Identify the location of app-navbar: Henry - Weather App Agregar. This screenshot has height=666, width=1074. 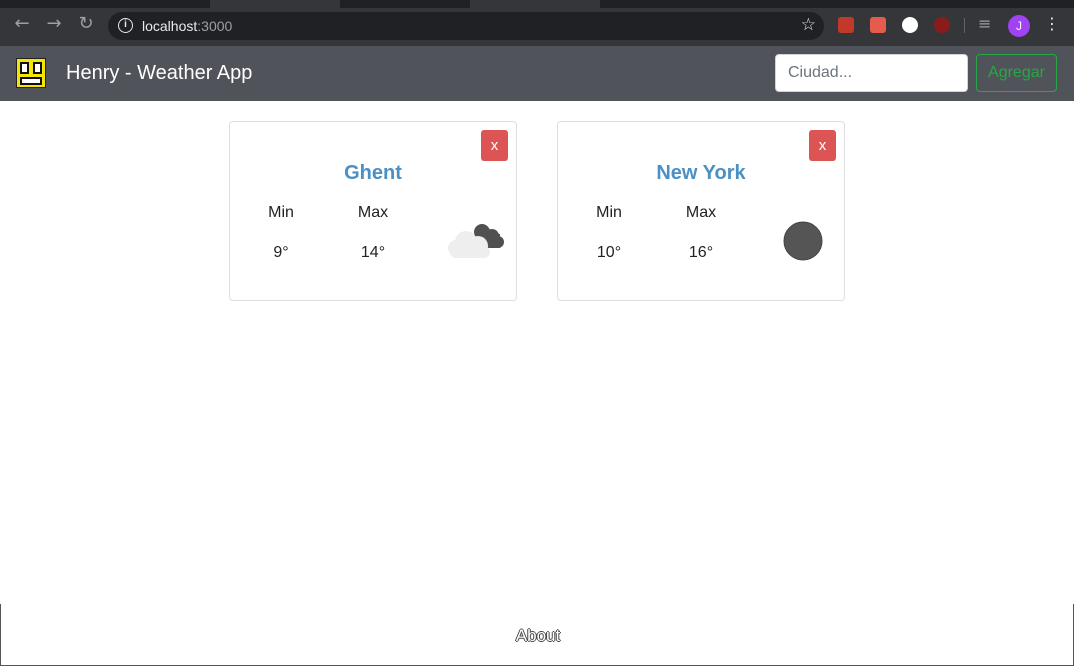
(537, 73).